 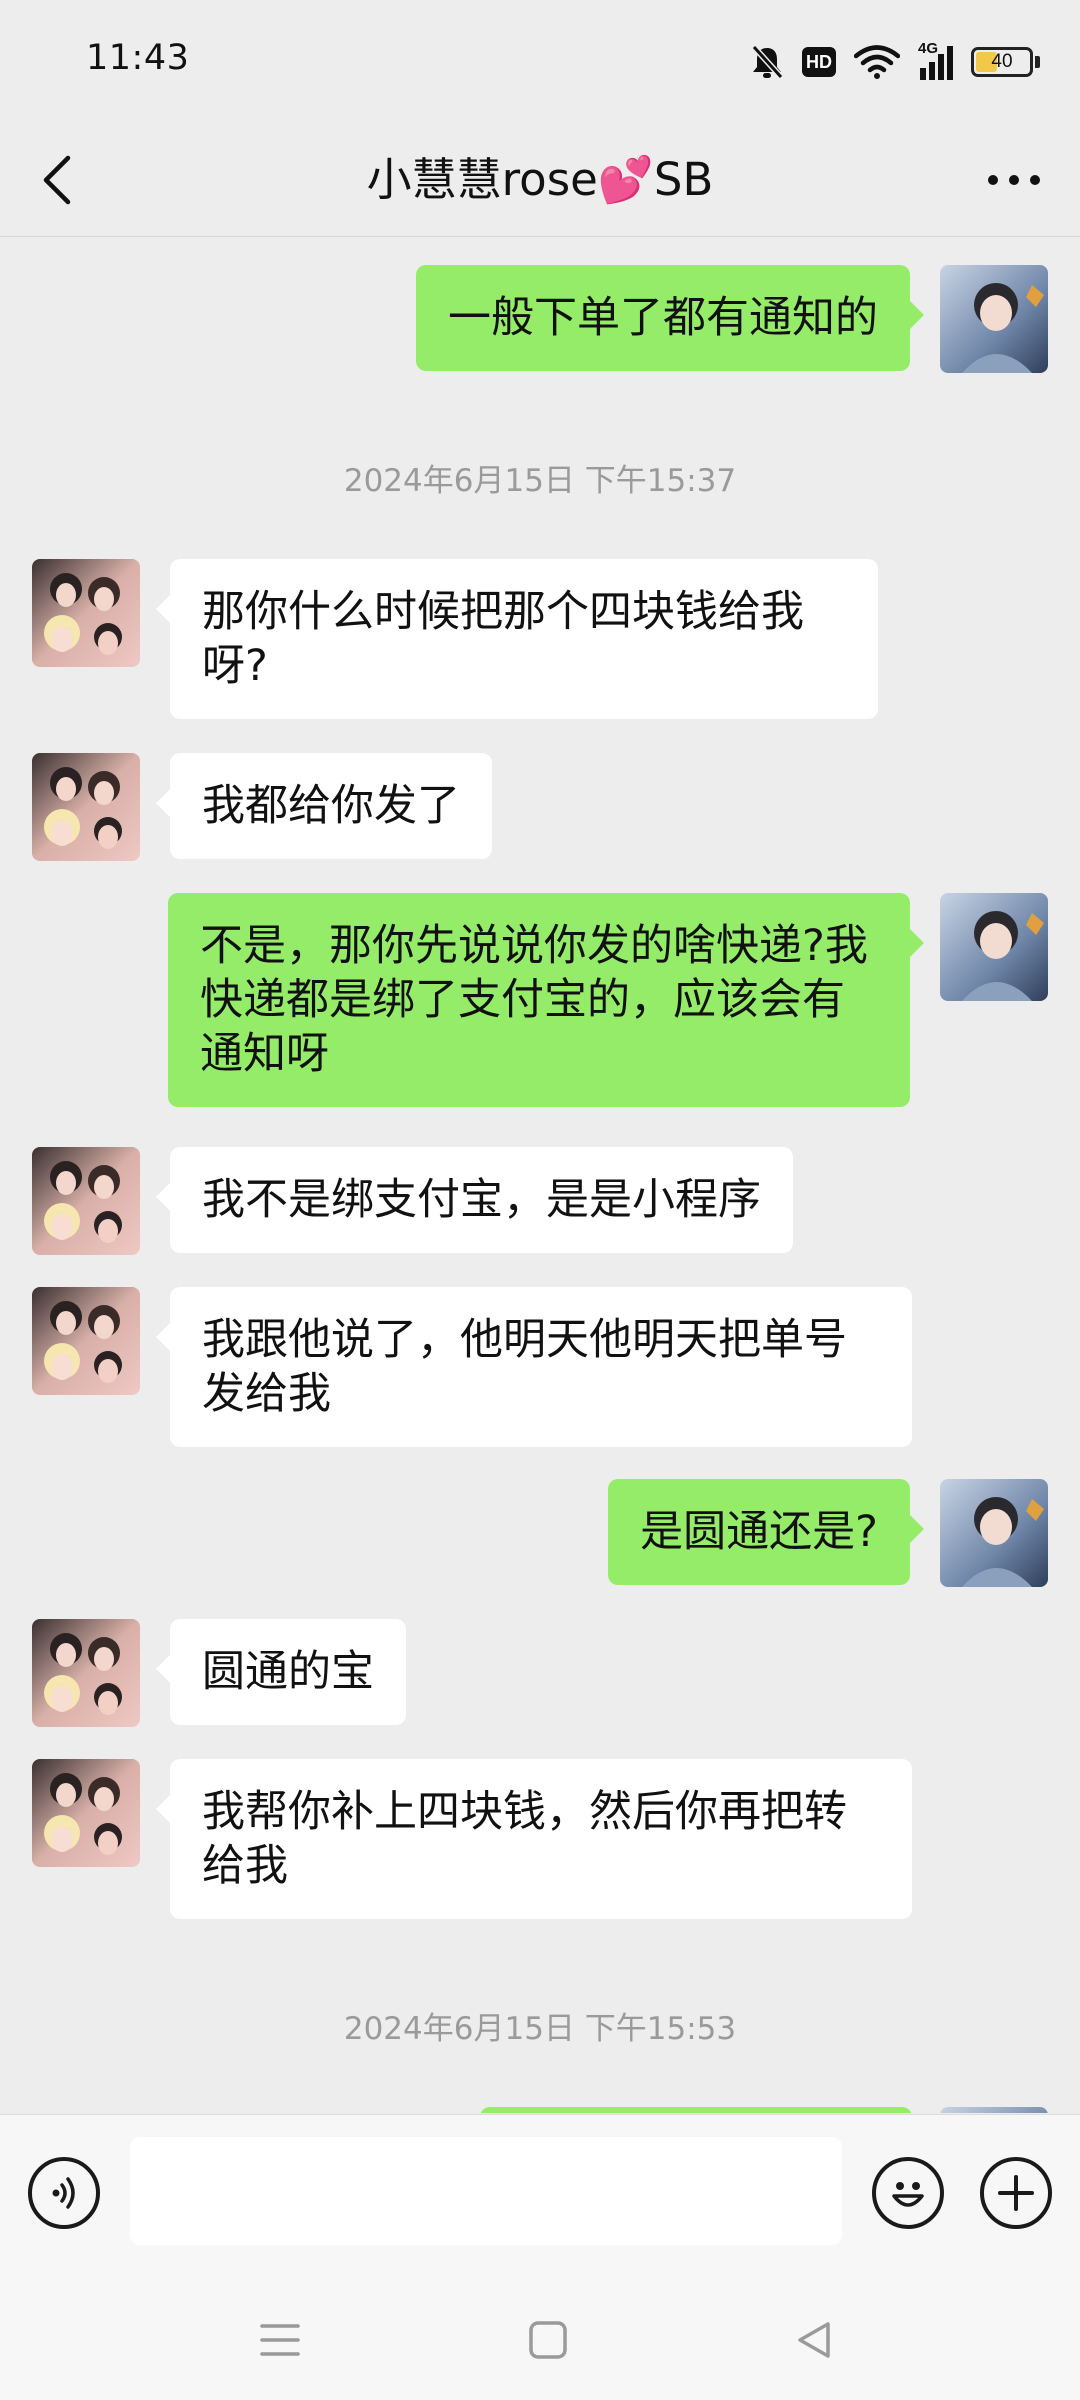 I want to click on message-bubble-incoming: 我不是绑支付宝，是是小程序, so click(x=474, y=1200).